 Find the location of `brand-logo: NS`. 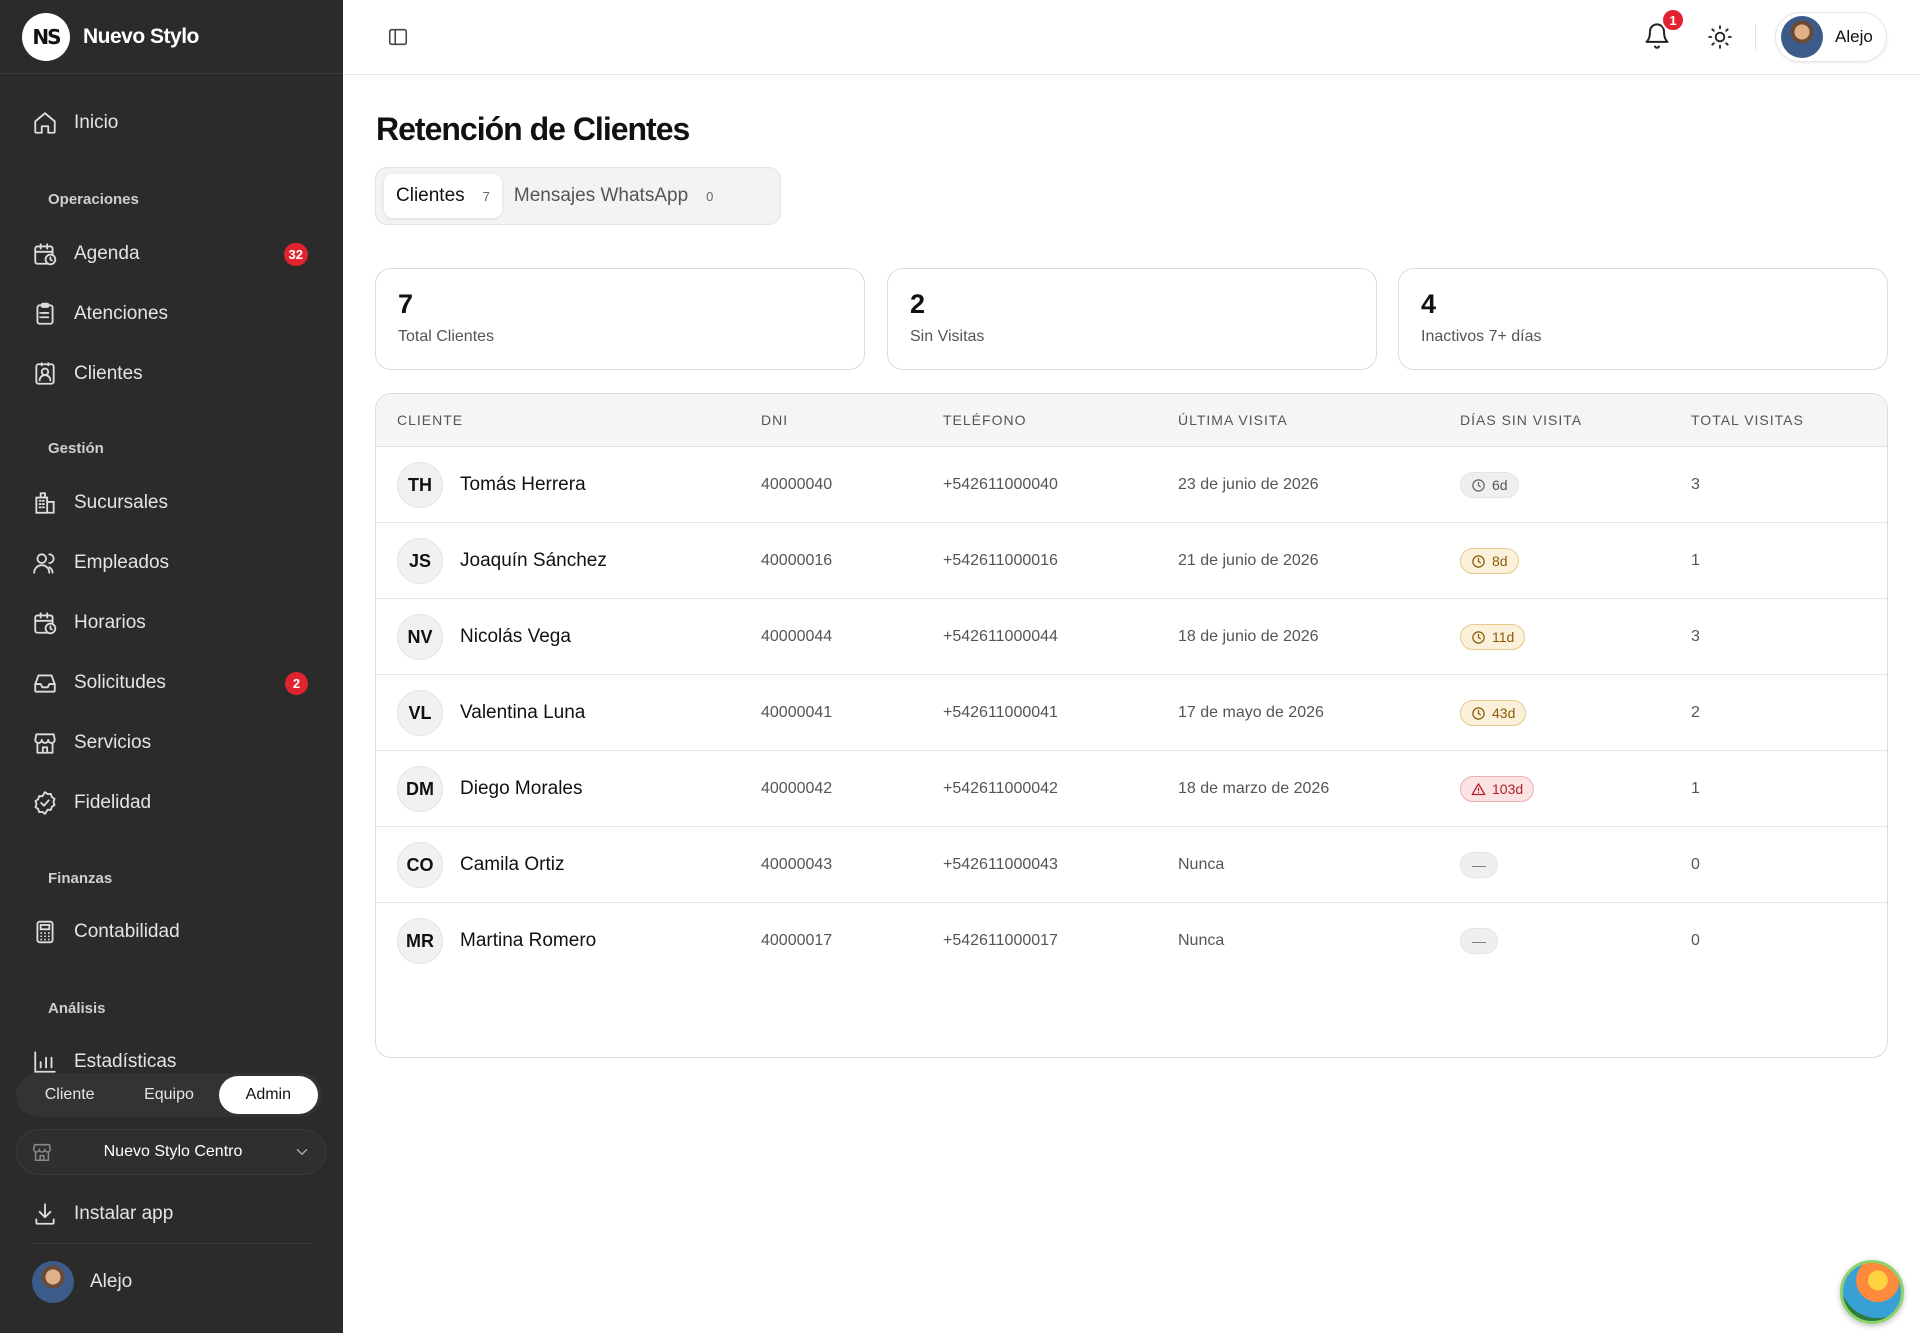

brand-logo: NS is located at coordinates (46, 36).